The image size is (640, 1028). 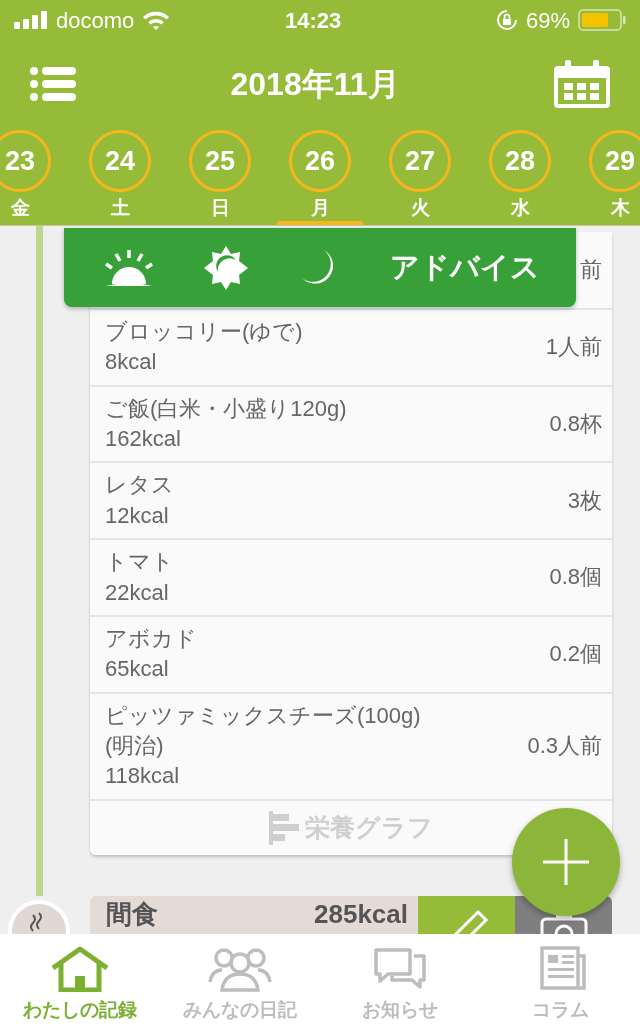 What do you see at coordinates (151, 638) in the screenshot?
I see `food-name: アボカド` at bounding box center [151, 638].